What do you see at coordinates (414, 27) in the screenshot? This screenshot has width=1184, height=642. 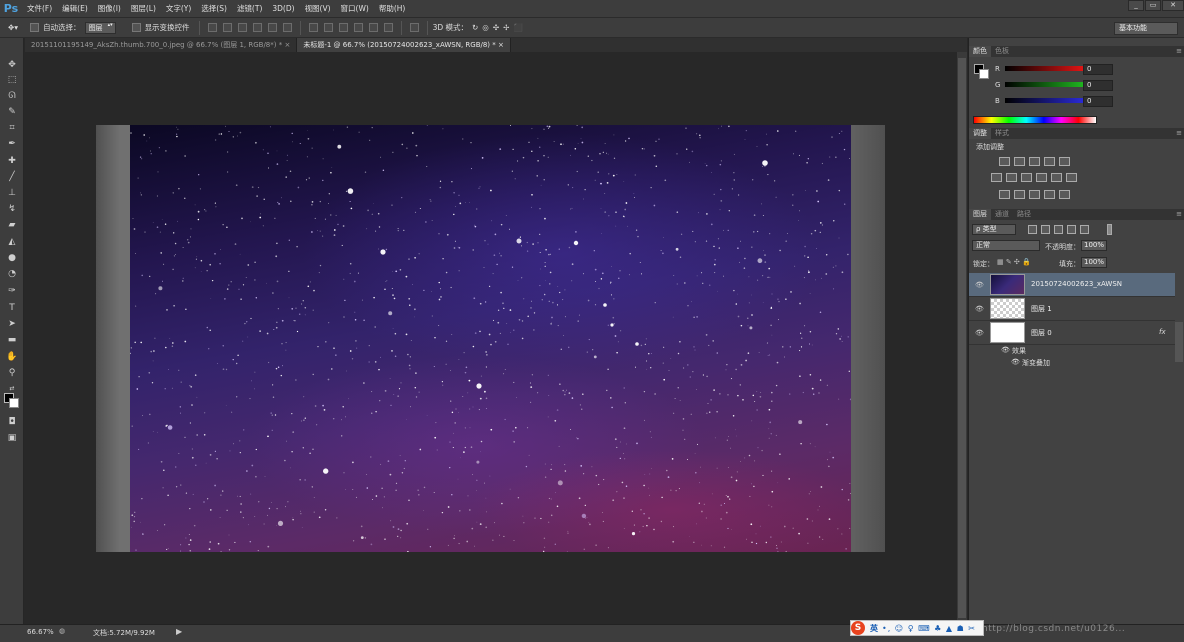 I see `auto-align-icon` at bounding box center [414, 27].